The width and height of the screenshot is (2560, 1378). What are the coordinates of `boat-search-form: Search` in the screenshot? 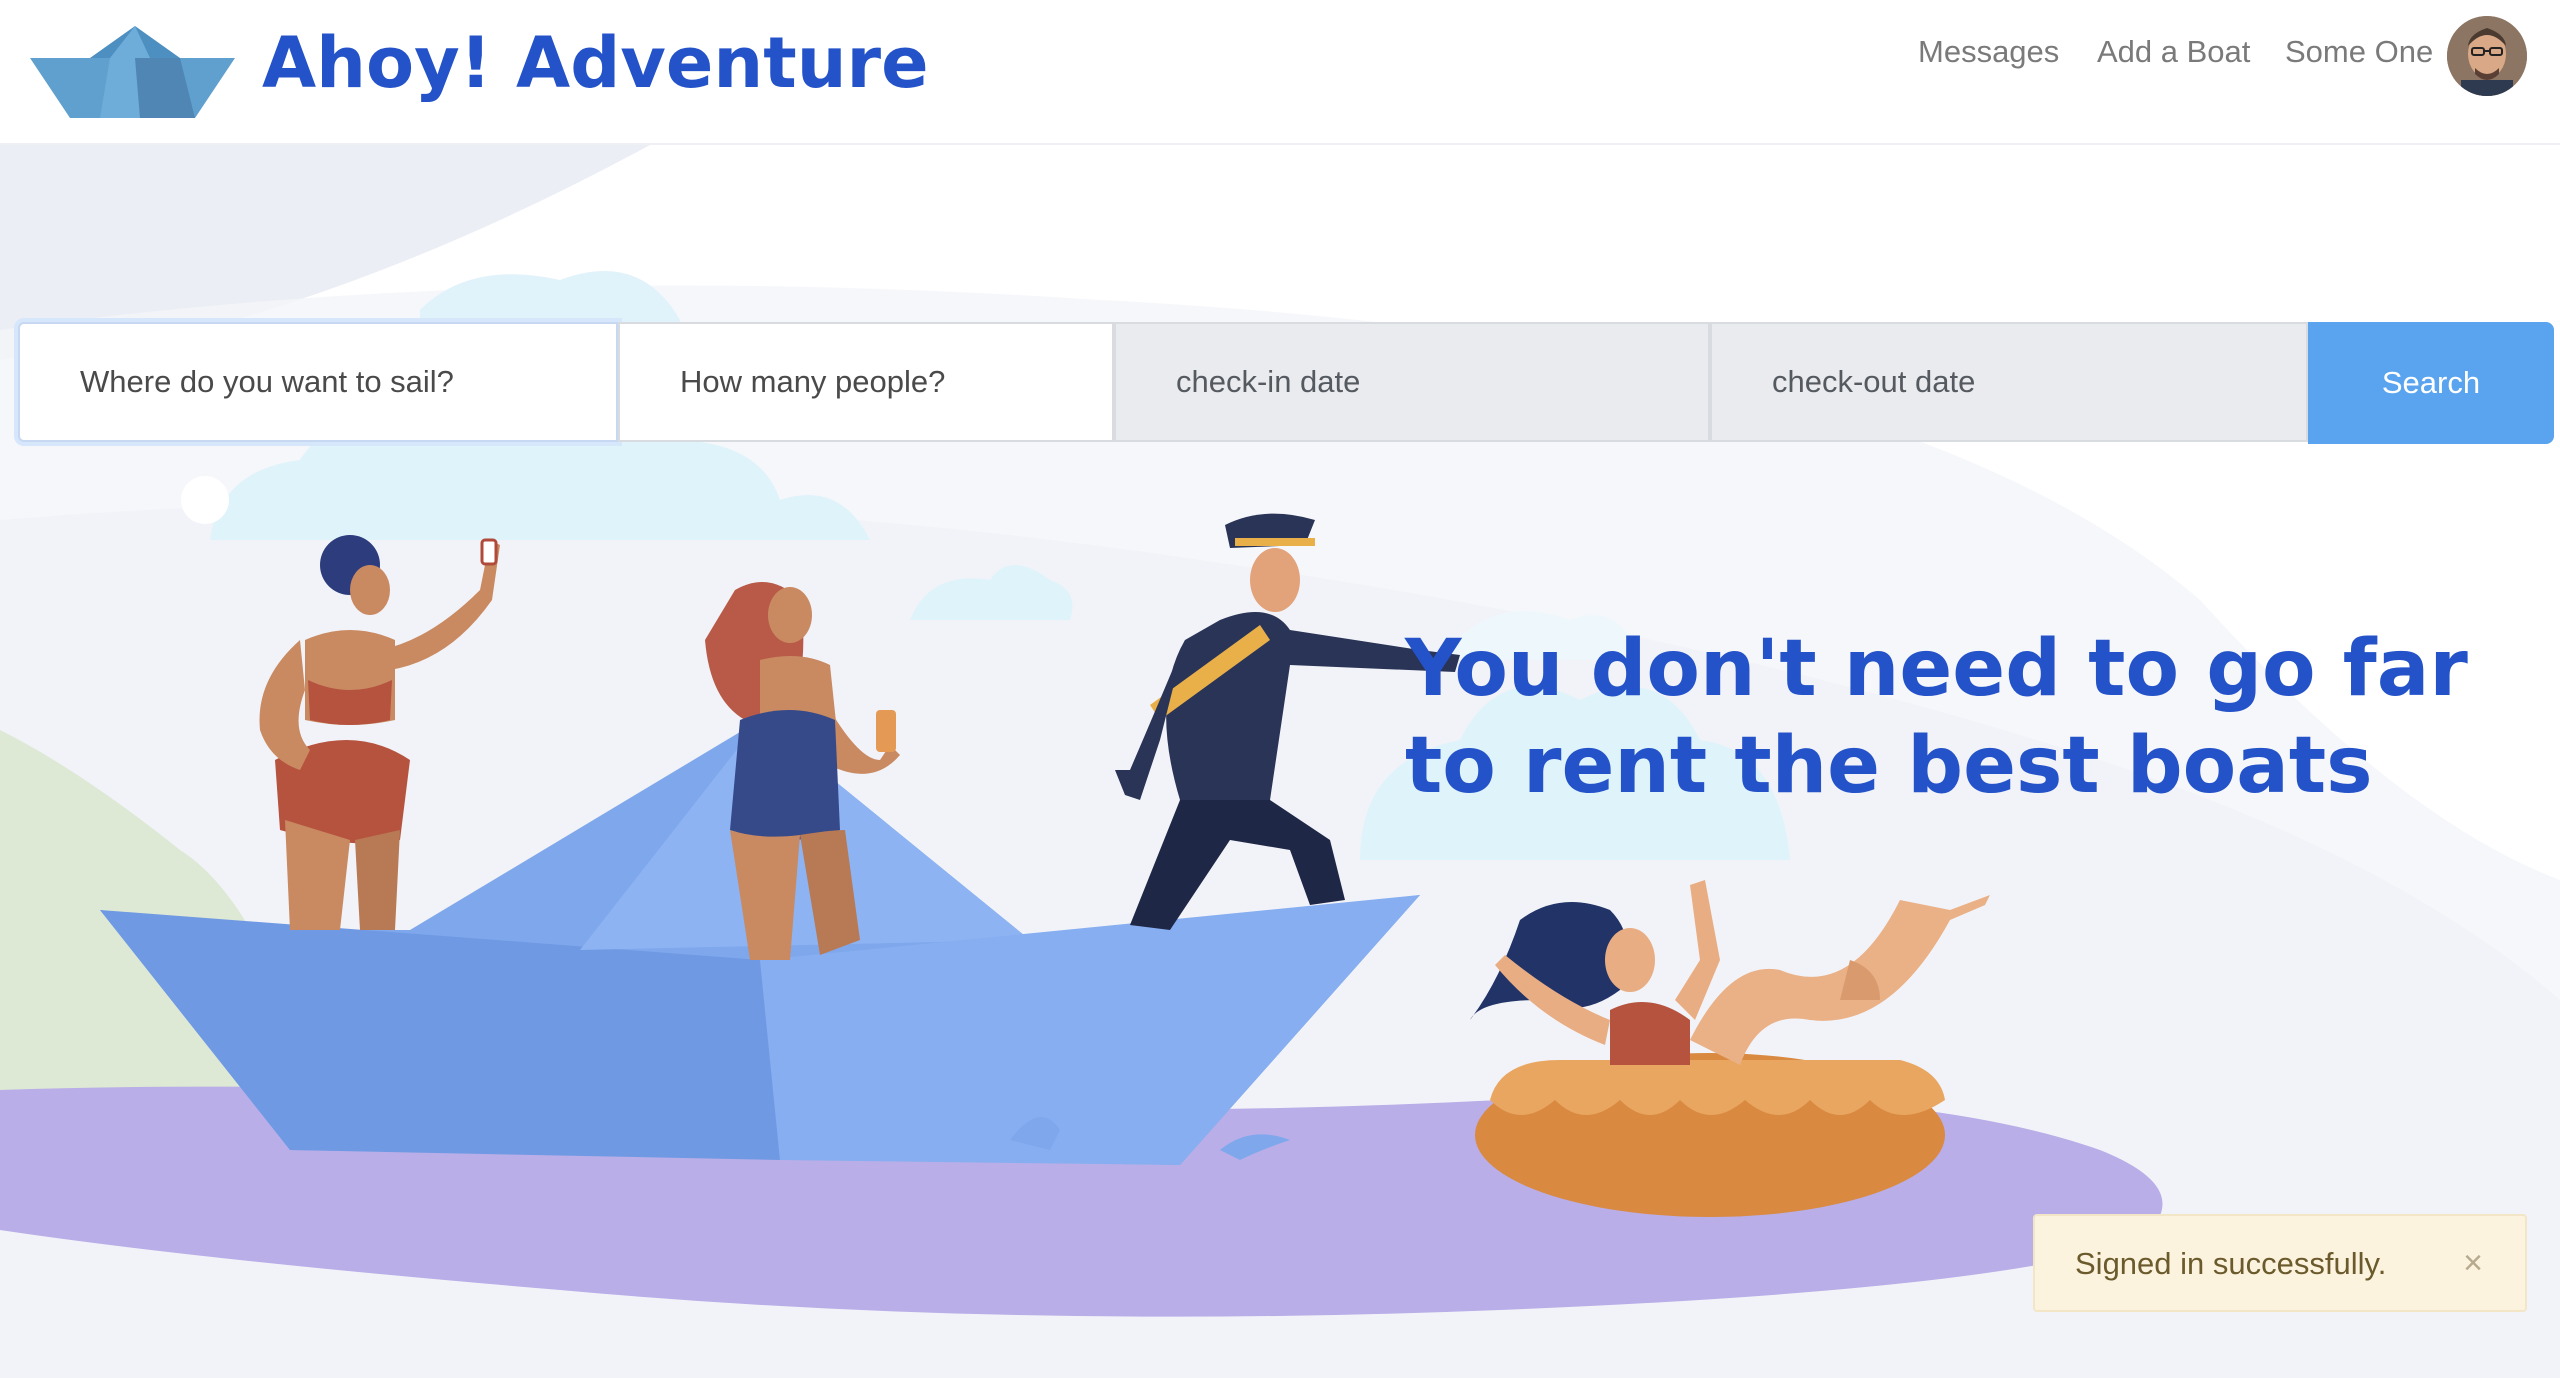 It's located at (1286, 383).